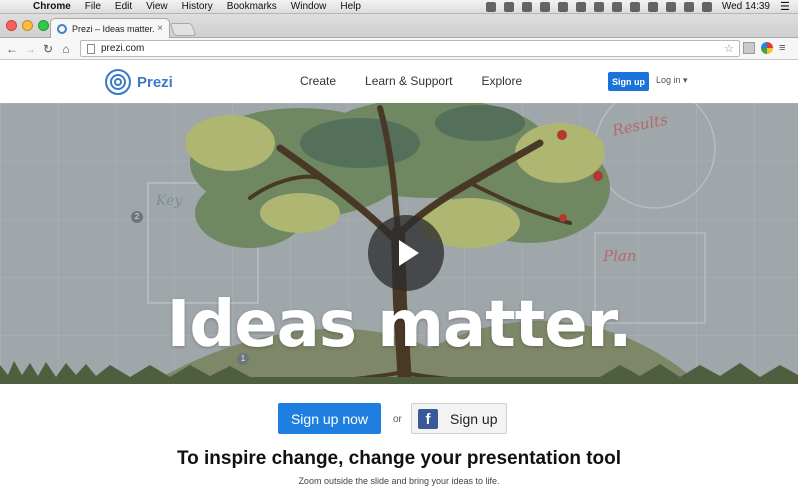  What do you see at coordinates (183, 29) in the screenshot?
I see `new-tab-button` at bounding box center [183, 29].